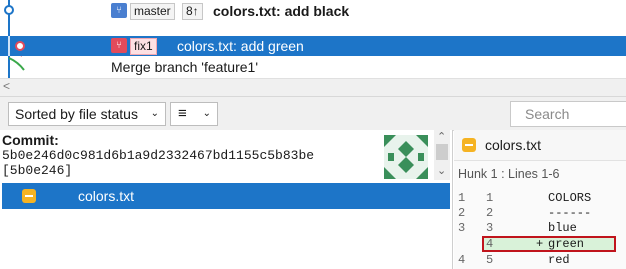 The height and width of the screenshot is (269, 626). I want to click on commit-message: Merge branch 'feature1', so click(184, 67).